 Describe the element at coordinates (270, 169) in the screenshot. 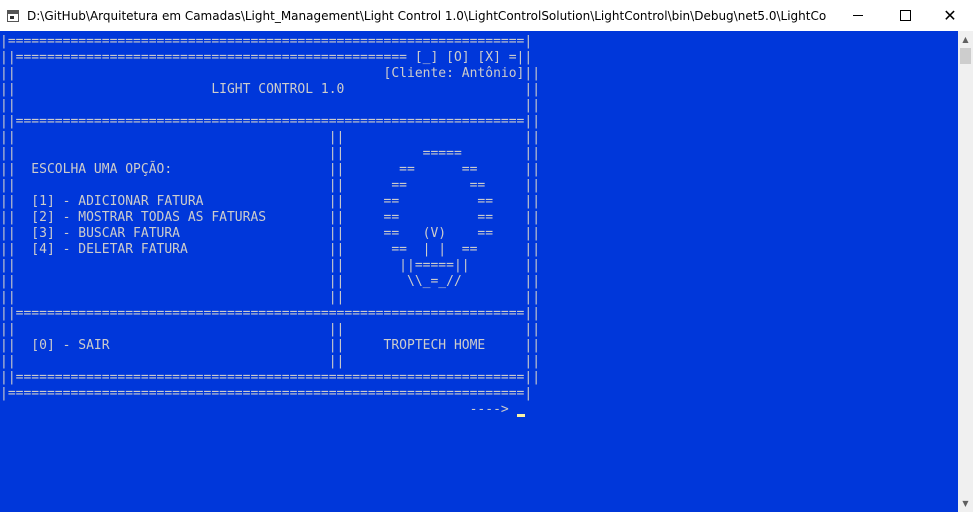

I see `console-line: || ESCOLHA UMA OPÇÃO: || == == ||` at that location.